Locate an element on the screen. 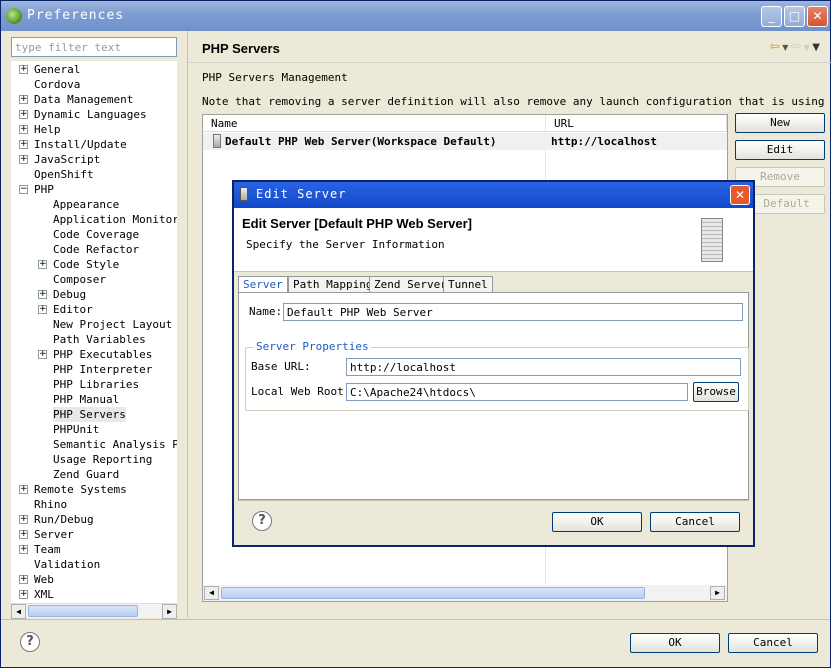 Image resolution: width=831 pixels, height=668 pixels. tree-item: Appearance is located at coordinates (94, 204).